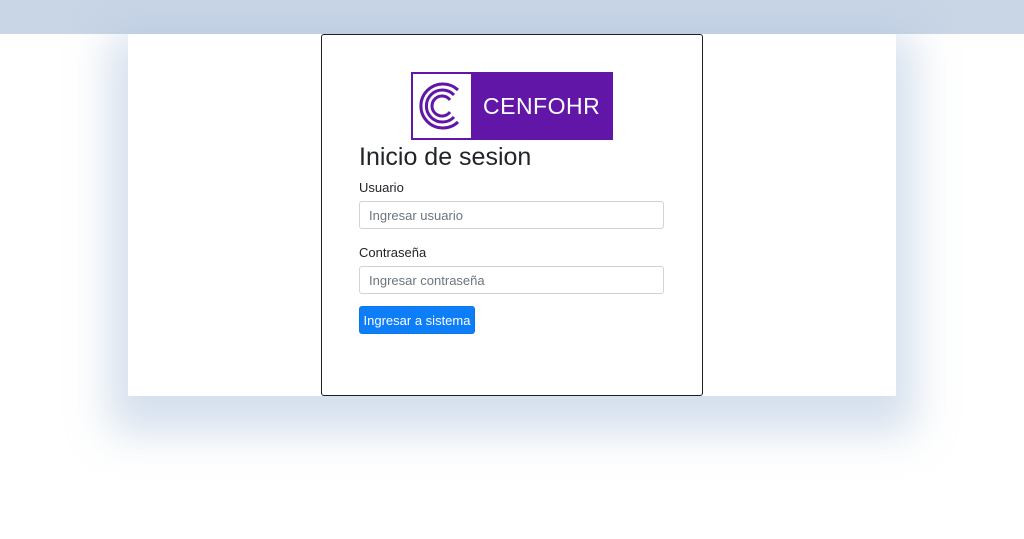  What do you see at coordinates (512, 17) in the screenshot?
I see `top-band` at bounding box center [512, 17].